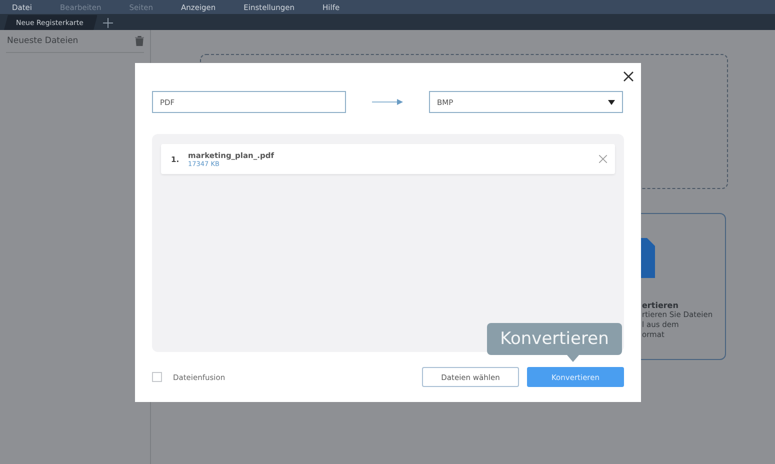 Image resolution: width=775 pixels, height=464 pixels. I want to click on add-tab-icon, so click(108, 23).